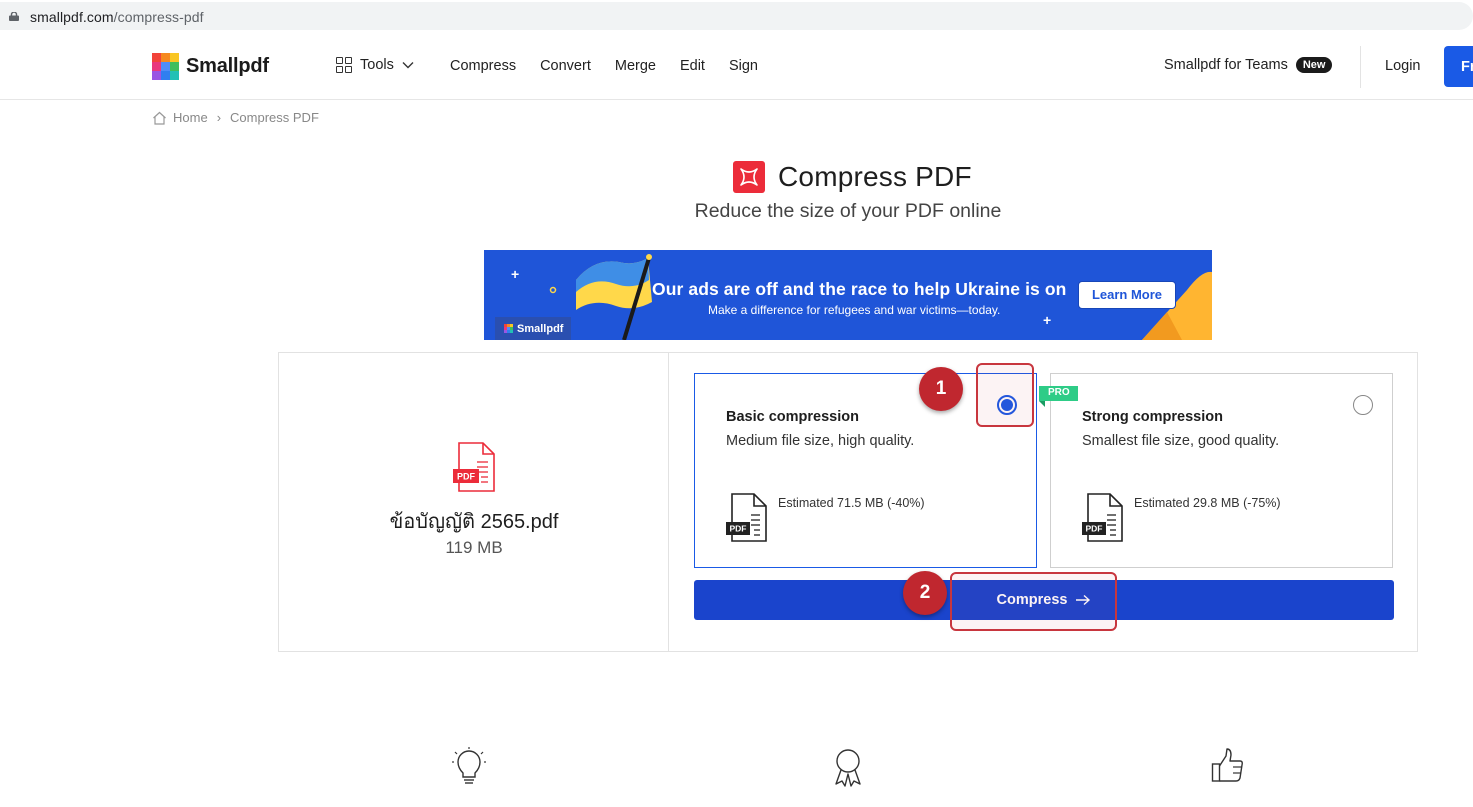  I want to click on nav-divider, so click(1360, 67).